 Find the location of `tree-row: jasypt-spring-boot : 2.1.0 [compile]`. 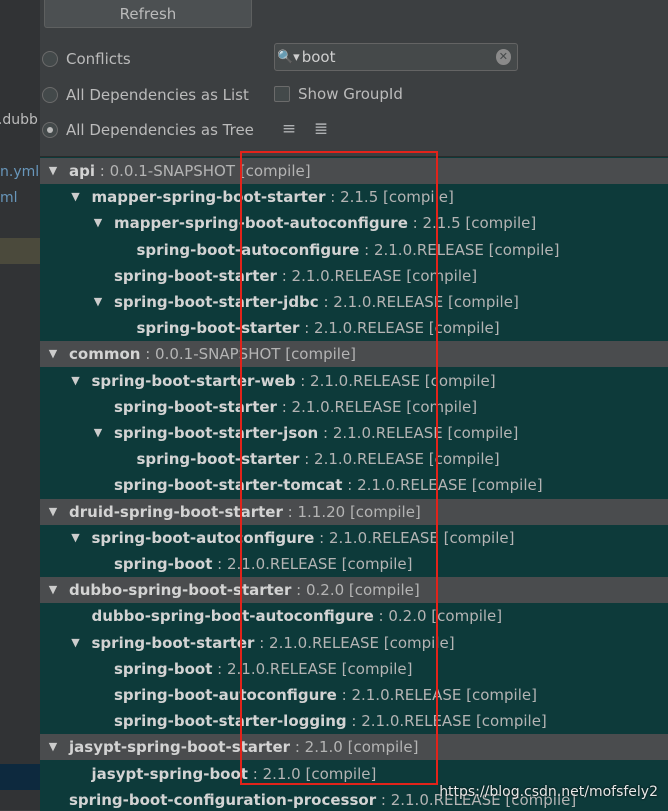

tree-row: jasypt-spring-boot : 2.1.0 [compile] is located at coordinates (354, 774).